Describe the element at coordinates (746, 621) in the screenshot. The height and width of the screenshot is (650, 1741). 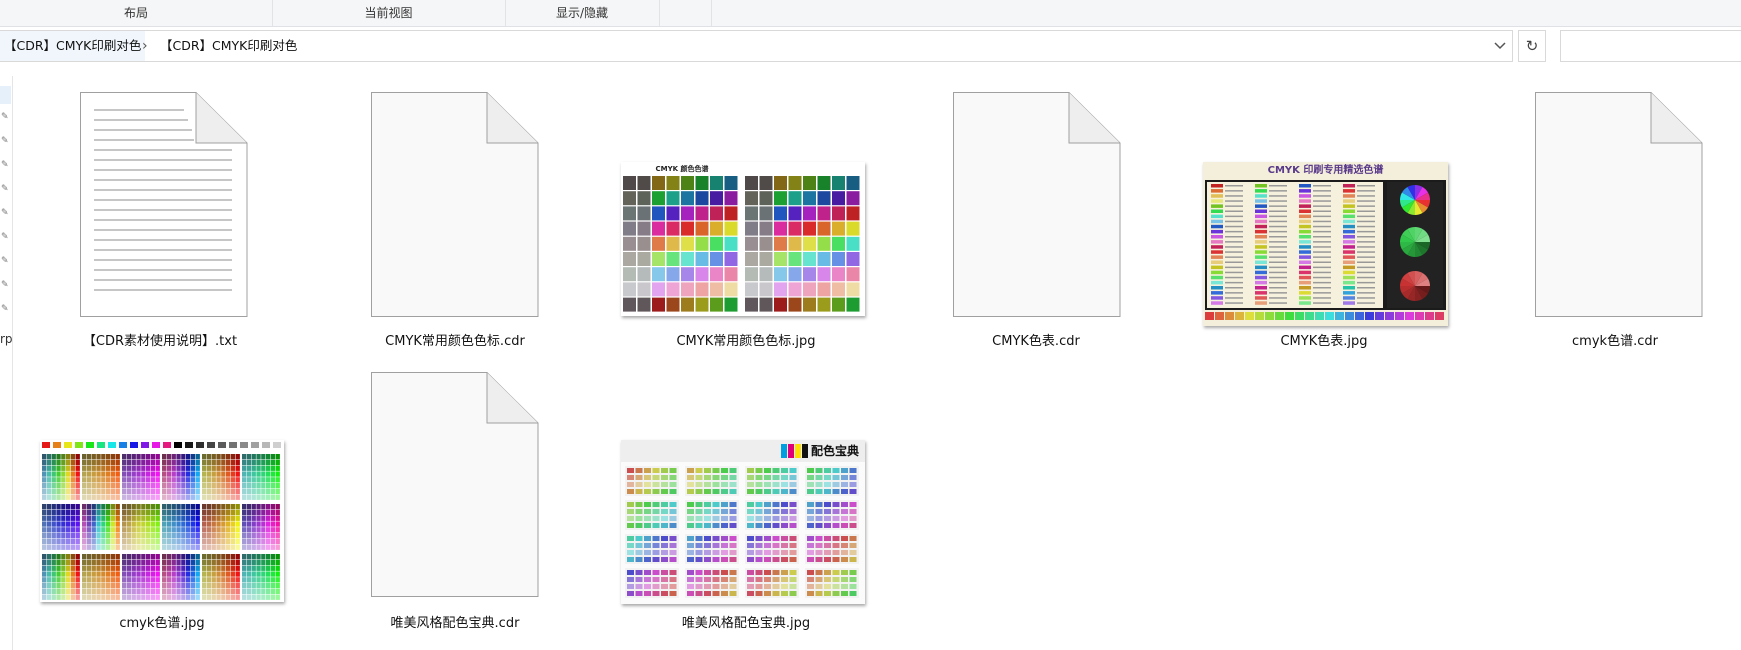
I see `file-name: 唯美风格配色宝典.jpg` at that location.